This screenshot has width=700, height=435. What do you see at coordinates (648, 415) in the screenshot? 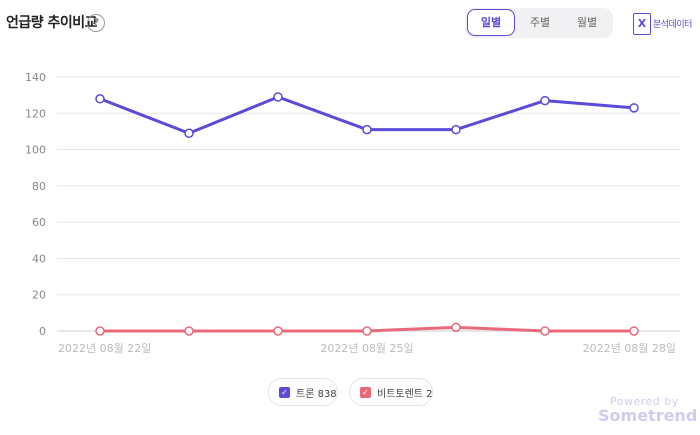
I see `brand-logo: Sometrend` at bounding box center [648, 415].